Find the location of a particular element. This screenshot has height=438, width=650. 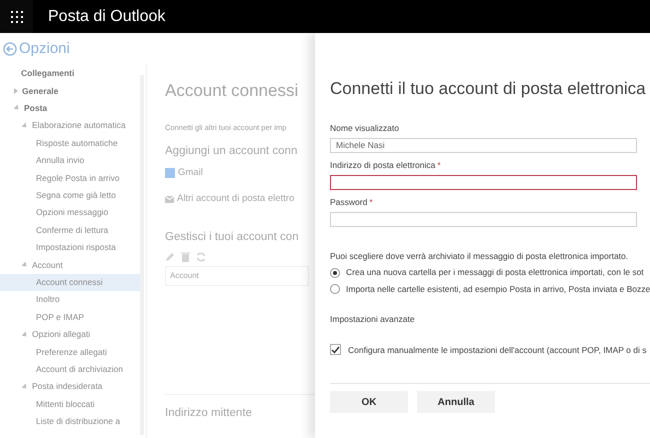

nav-item: Conferme di lettura is located at coordinates (70, 230).